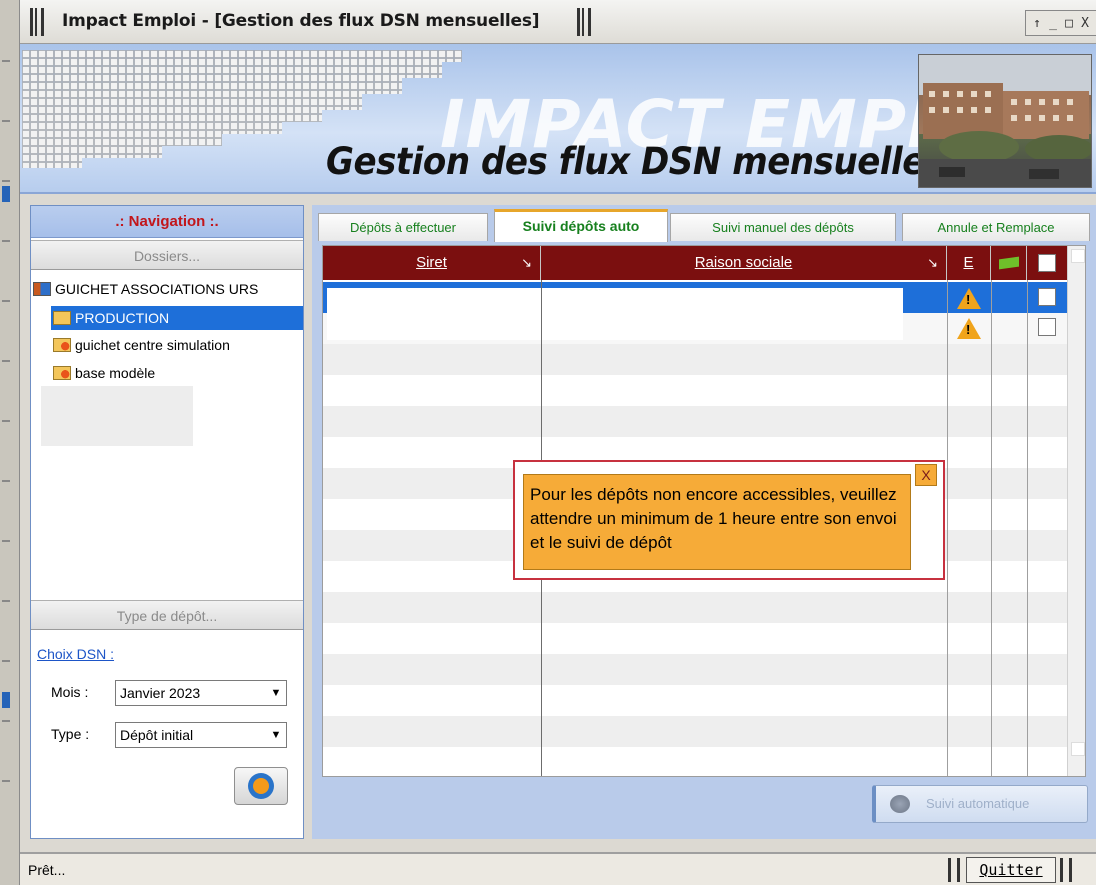 Image resolution: width=1096 pixels, height=885 pixels. I want to click on banner-subtitle: Gestion des flux DSN mensuelles, so click(635, 161).